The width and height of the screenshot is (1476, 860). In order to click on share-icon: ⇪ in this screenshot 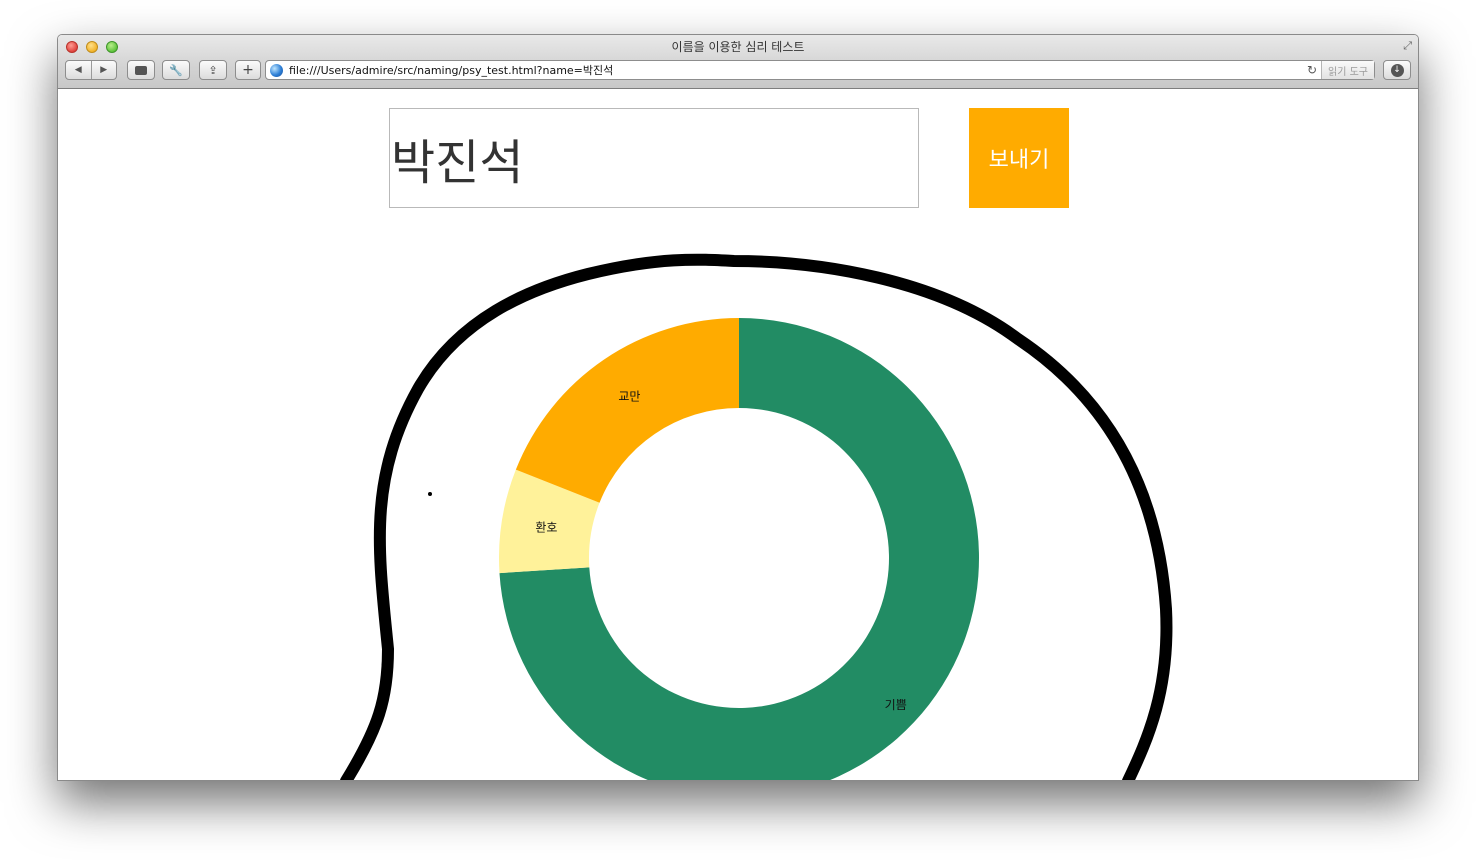, I will do `click(213, 70)`.